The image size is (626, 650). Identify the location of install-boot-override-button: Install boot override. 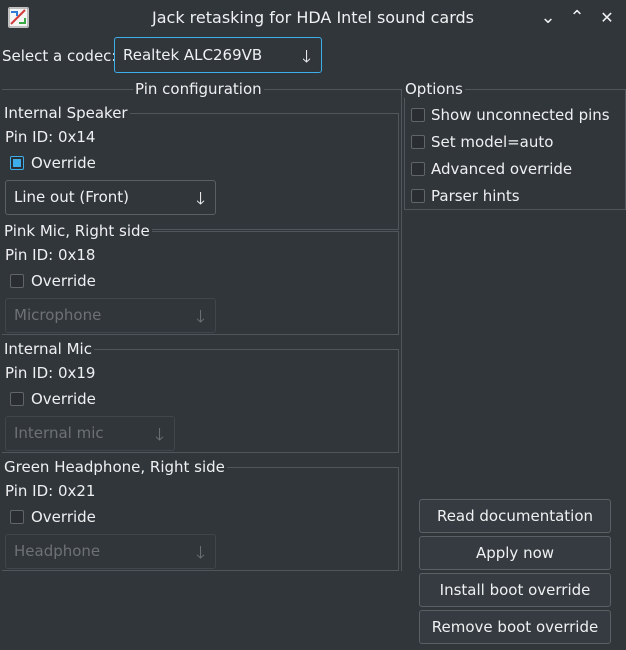
(515, 590).